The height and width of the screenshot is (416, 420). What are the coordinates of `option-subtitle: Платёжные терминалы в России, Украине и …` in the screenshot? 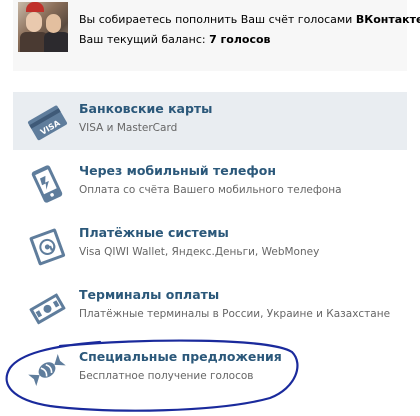 It's located at (235, 314).